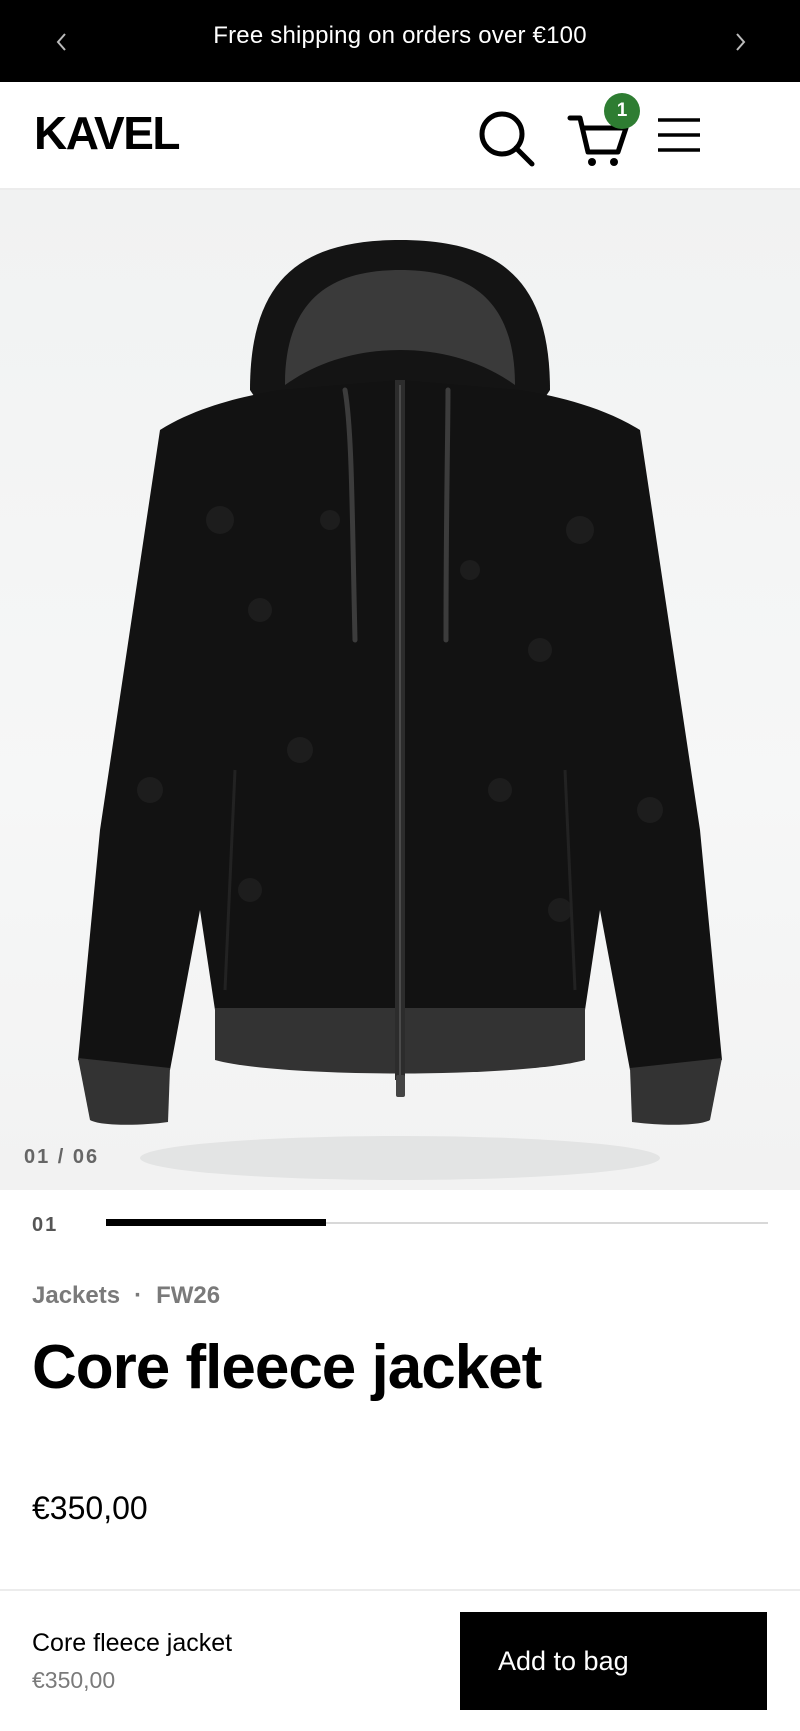  Describe the element at coordinates (90, 1508) in the screenshot. I see `product-price: €350,00` at that location.